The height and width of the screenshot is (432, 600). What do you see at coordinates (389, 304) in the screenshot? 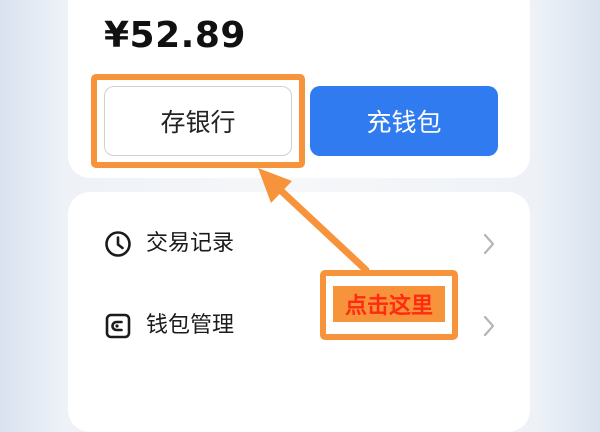
I see `callout-label: 点击这里` at bounding box center [389, 304].